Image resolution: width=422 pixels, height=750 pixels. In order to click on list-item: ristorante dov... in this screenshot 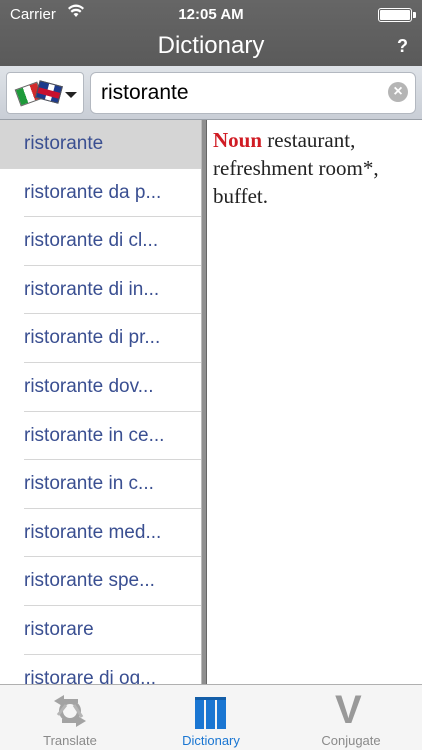, I will do `click(112, 387)`.